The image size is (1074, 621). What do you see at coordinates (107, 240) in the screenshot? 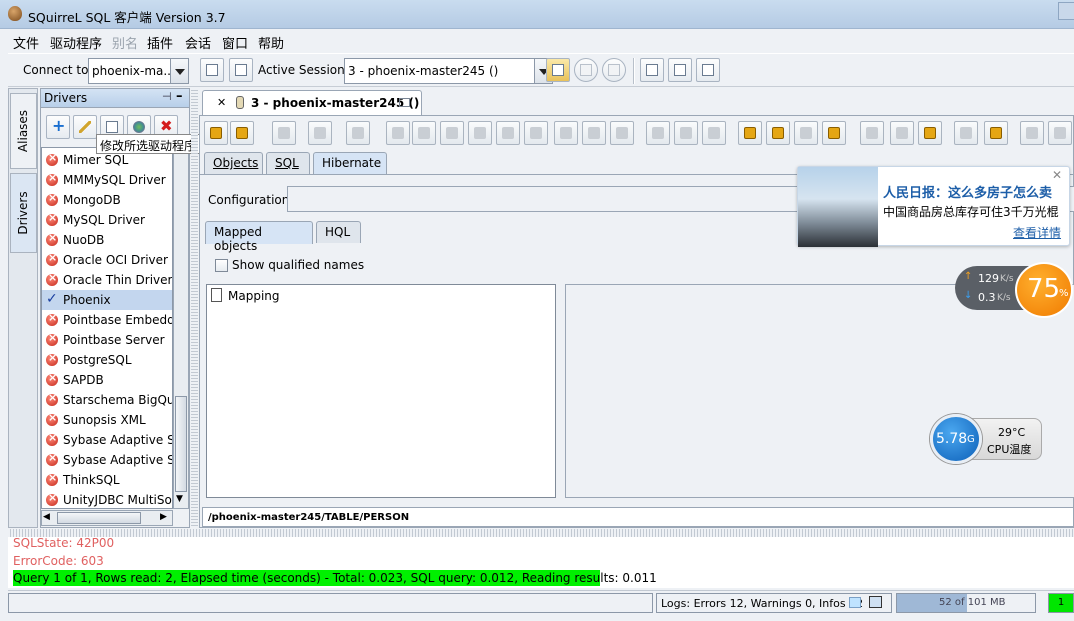
I see `driver-item: NuoDB` at bounding box center [107, 240].